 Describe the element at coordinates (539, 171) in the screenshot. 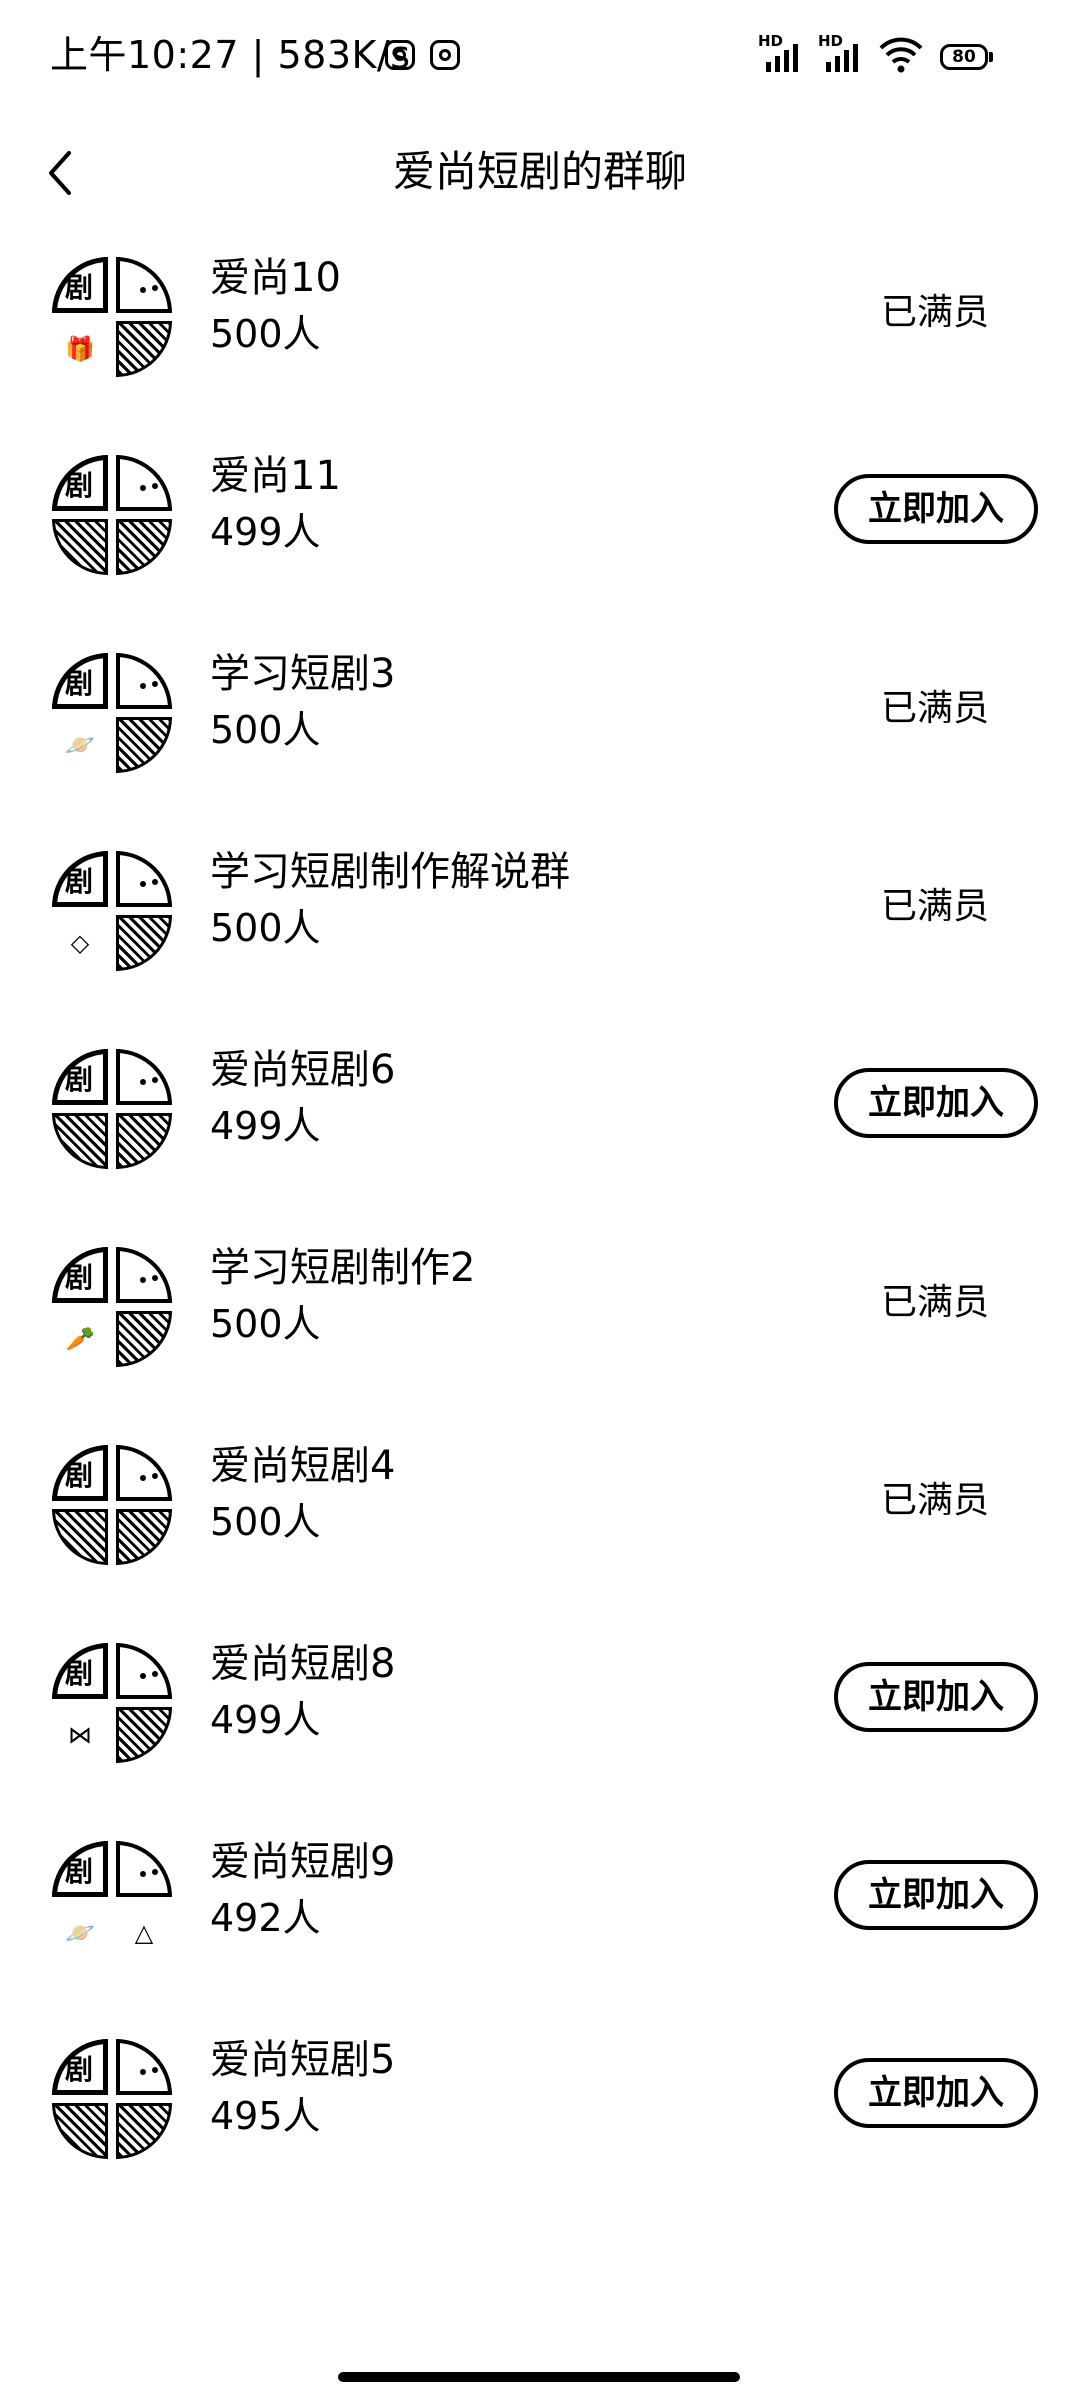

I see `page-title: 爱尚短剧的群聊` at that location.